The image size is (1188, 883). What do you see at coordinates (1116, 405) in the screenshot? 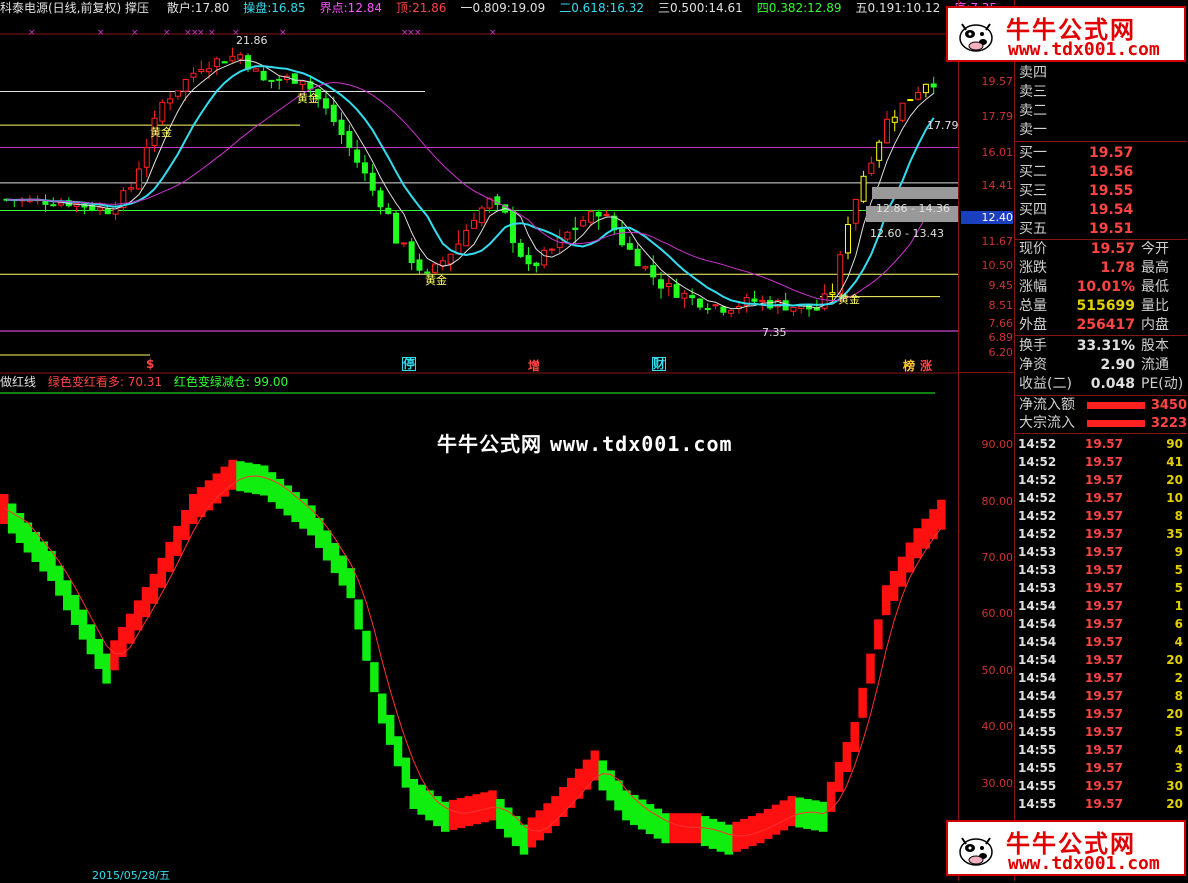
I see `flow-bar` at bounding box center [1116, 405].